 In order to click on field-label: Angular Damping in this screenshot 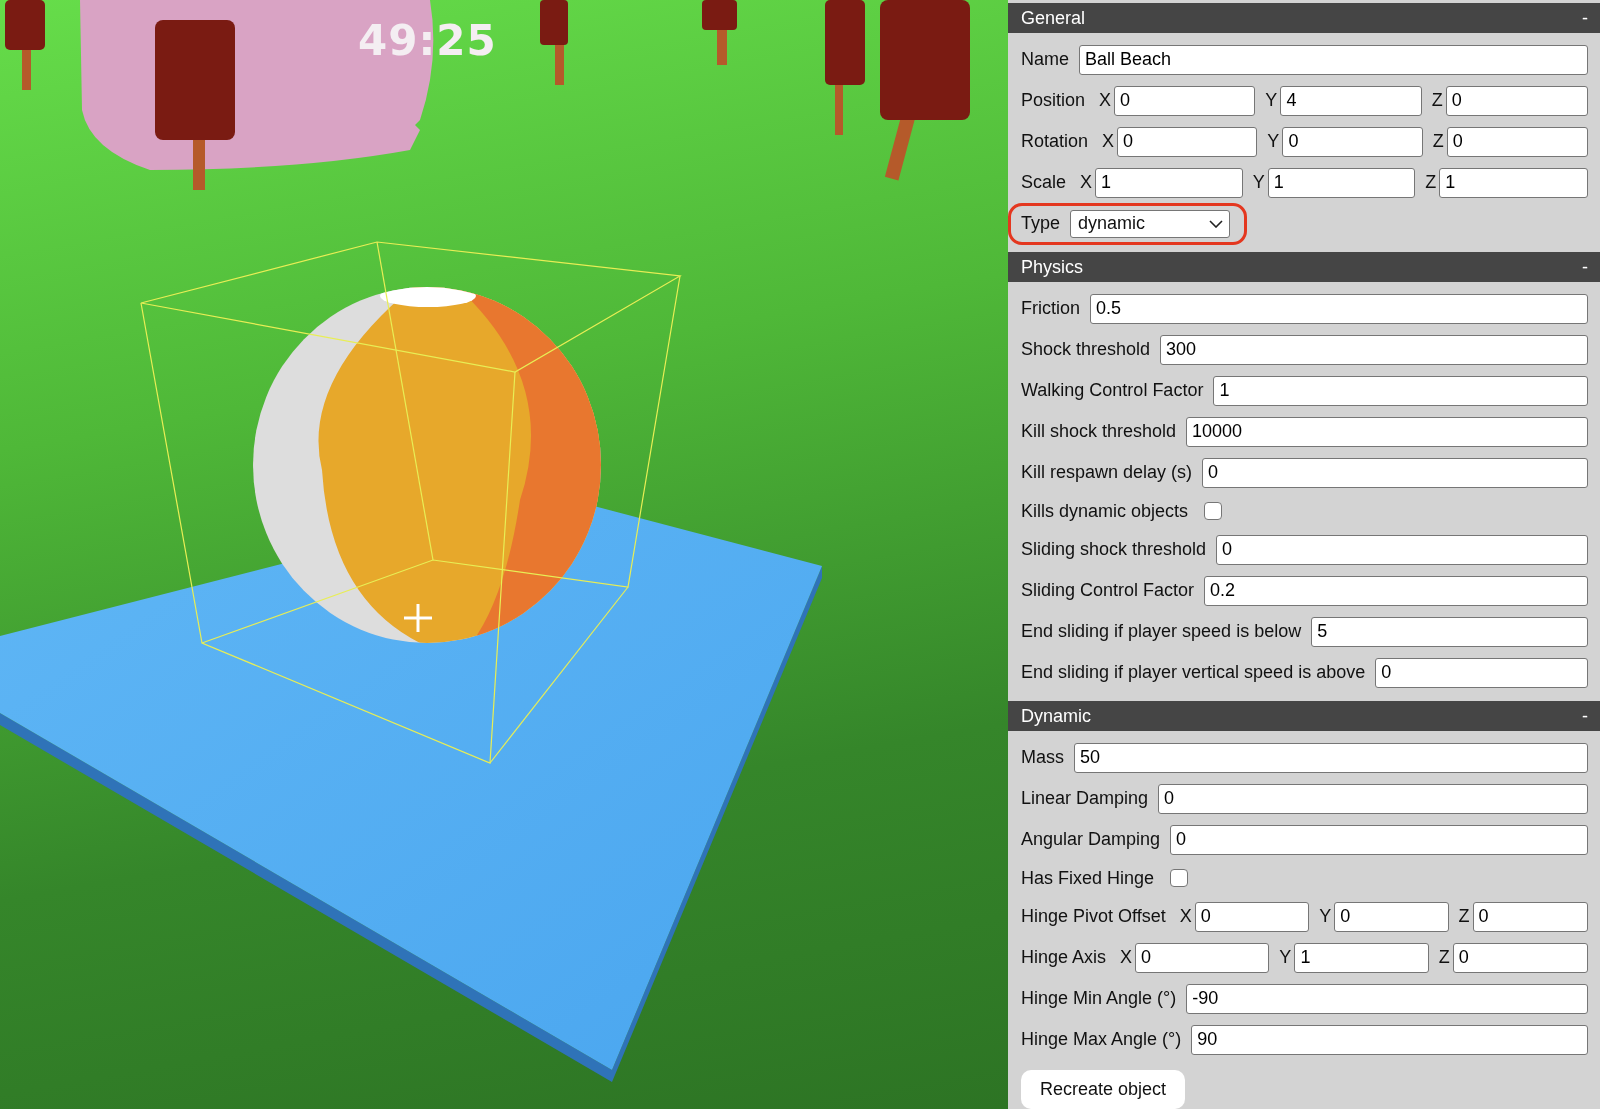, I will do `click(1091, 839)`.